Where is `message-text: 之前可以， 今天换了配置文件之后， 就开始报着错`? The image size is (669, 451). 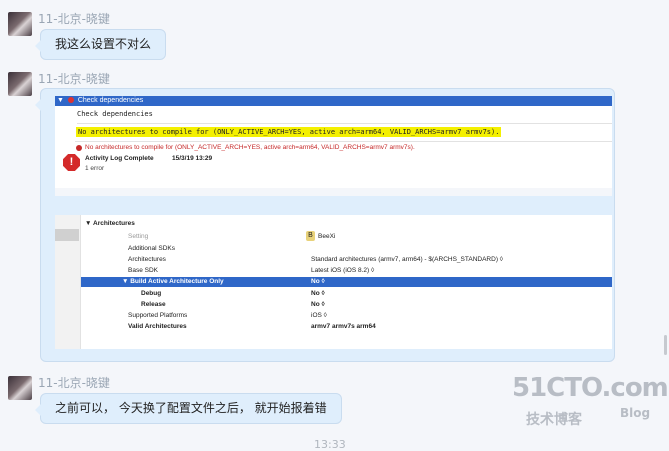 message-text: 之前可以， 今天换了配置文件之后， 就开始报着错 is located at coordinates (191, 408).